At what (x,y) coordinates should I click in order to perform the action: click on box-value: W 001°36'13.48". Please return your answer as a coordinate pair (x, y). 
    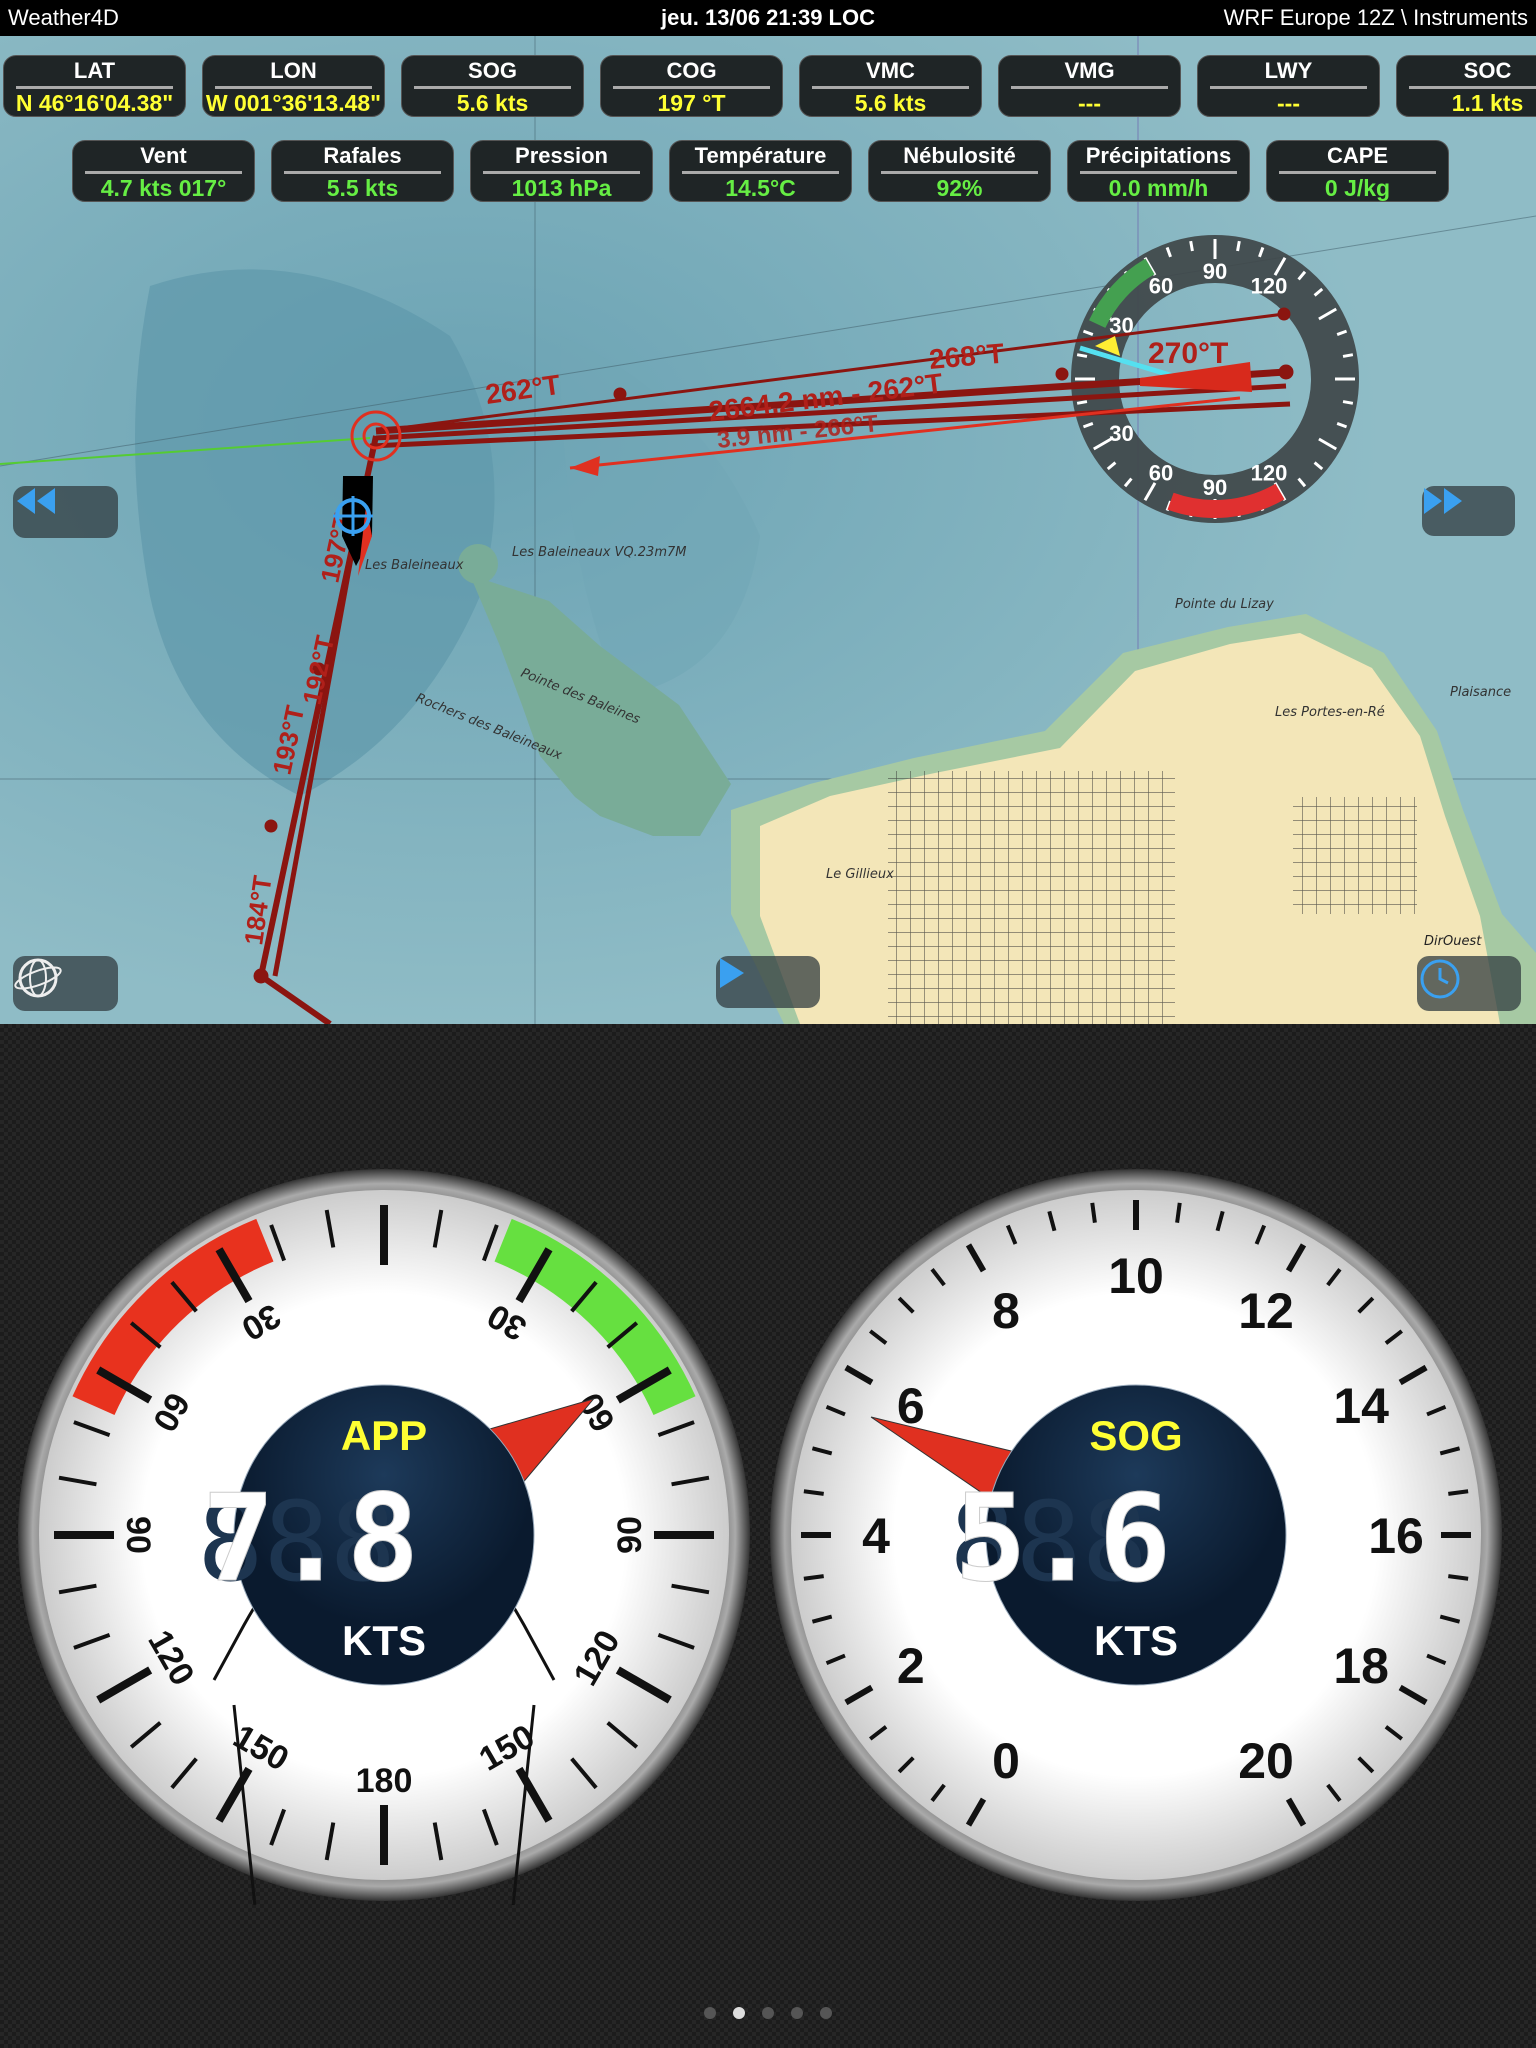
    Looking at the image, I should click on (293, 103).